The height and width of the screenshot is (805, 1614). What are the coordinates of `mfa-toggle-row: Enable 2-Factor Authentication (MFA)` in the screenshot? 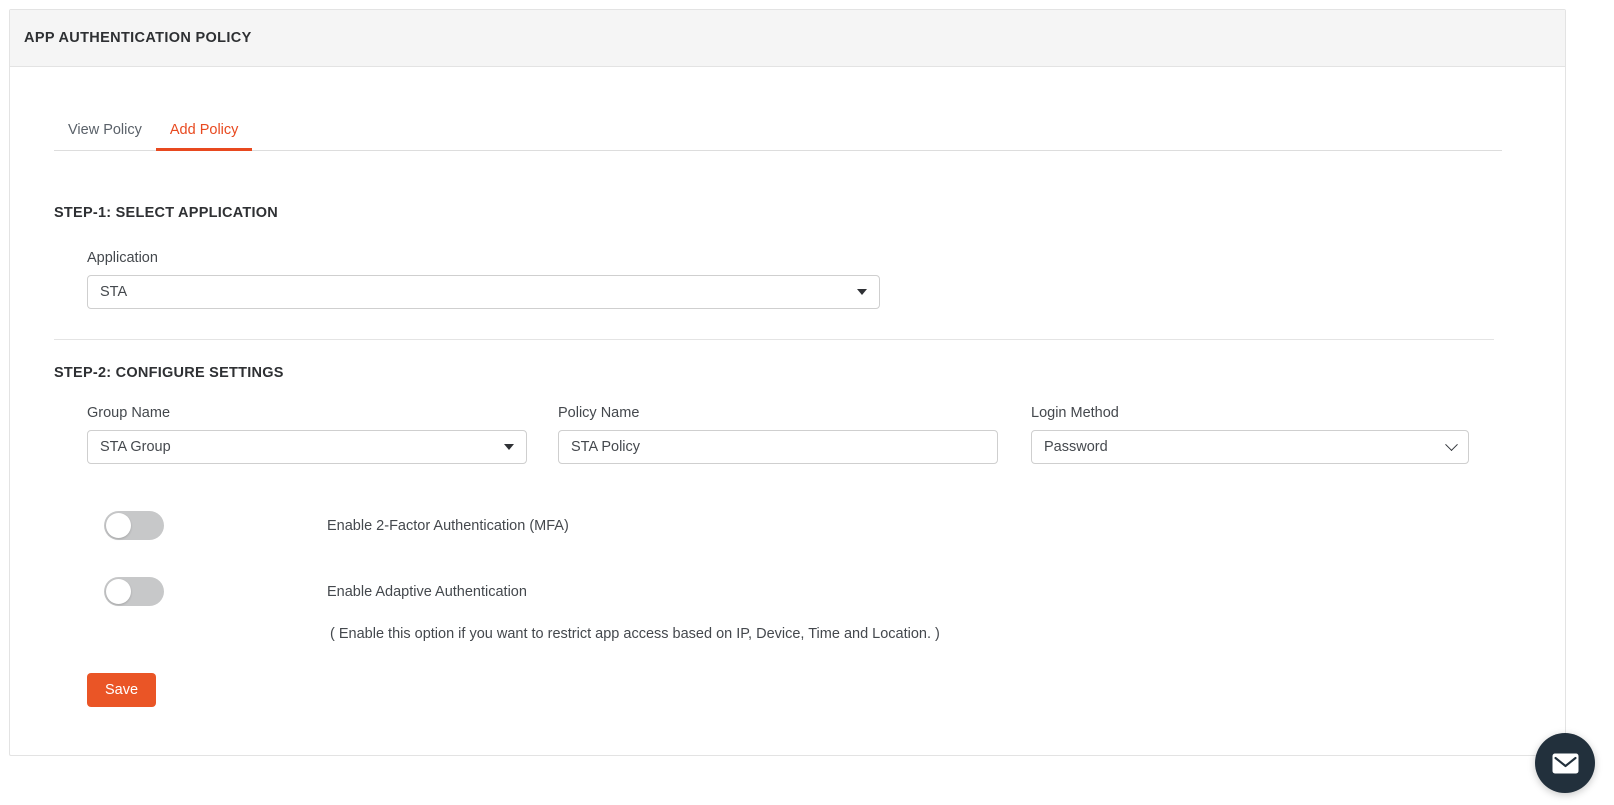 It's located at (834, 525).